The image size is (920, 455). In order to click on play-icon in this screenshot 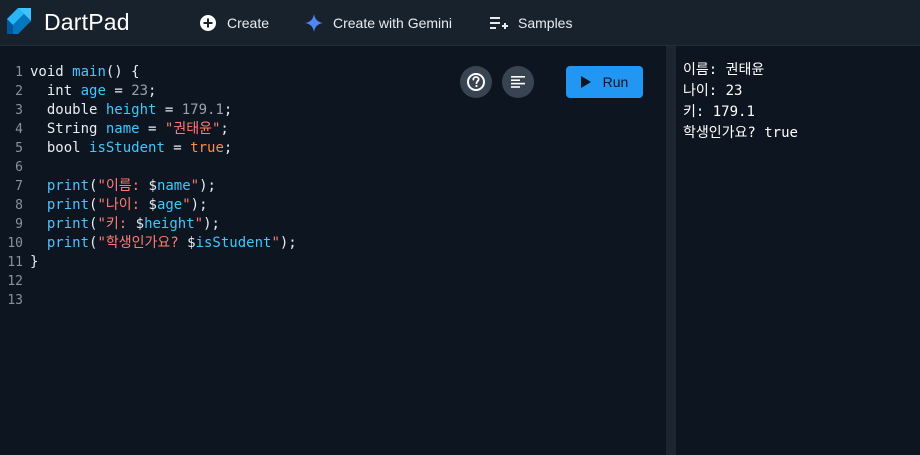, I will do `click(585, 82)`.